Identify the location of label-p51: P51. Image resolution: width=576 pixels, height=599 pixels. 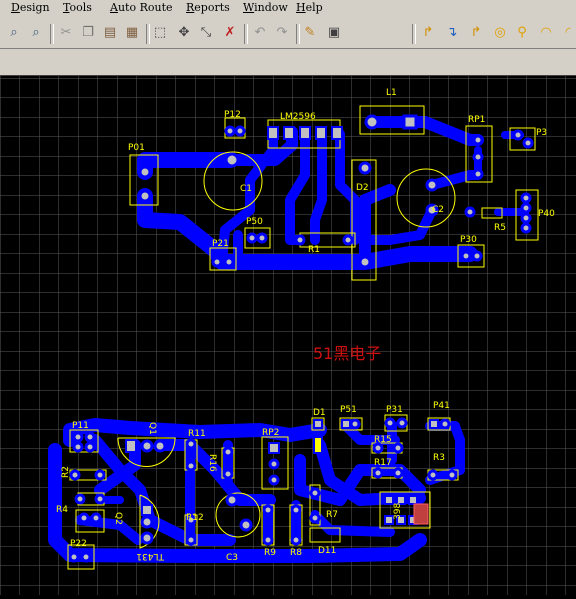
(348, 410).